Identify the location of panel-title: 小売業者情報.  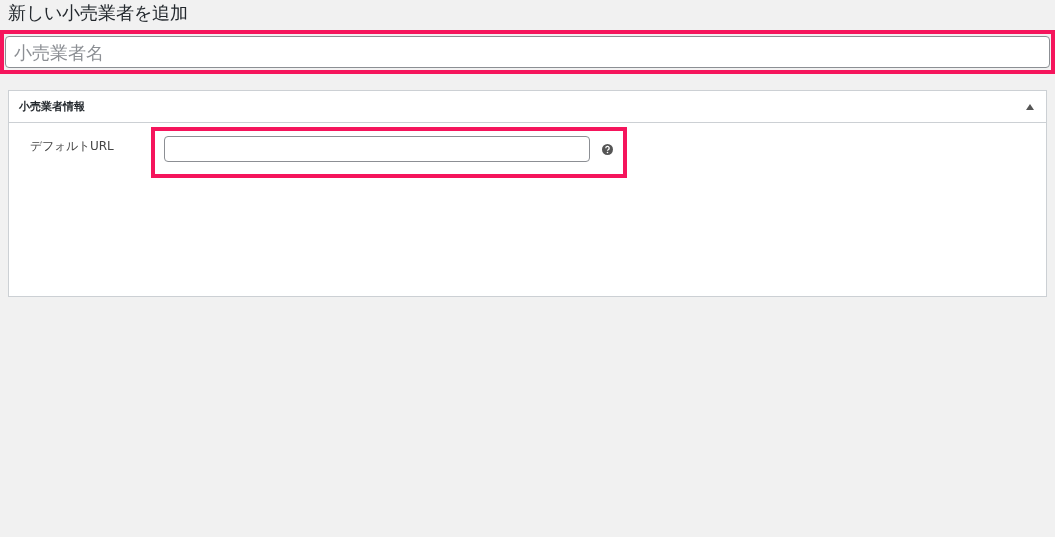
(52, 106).